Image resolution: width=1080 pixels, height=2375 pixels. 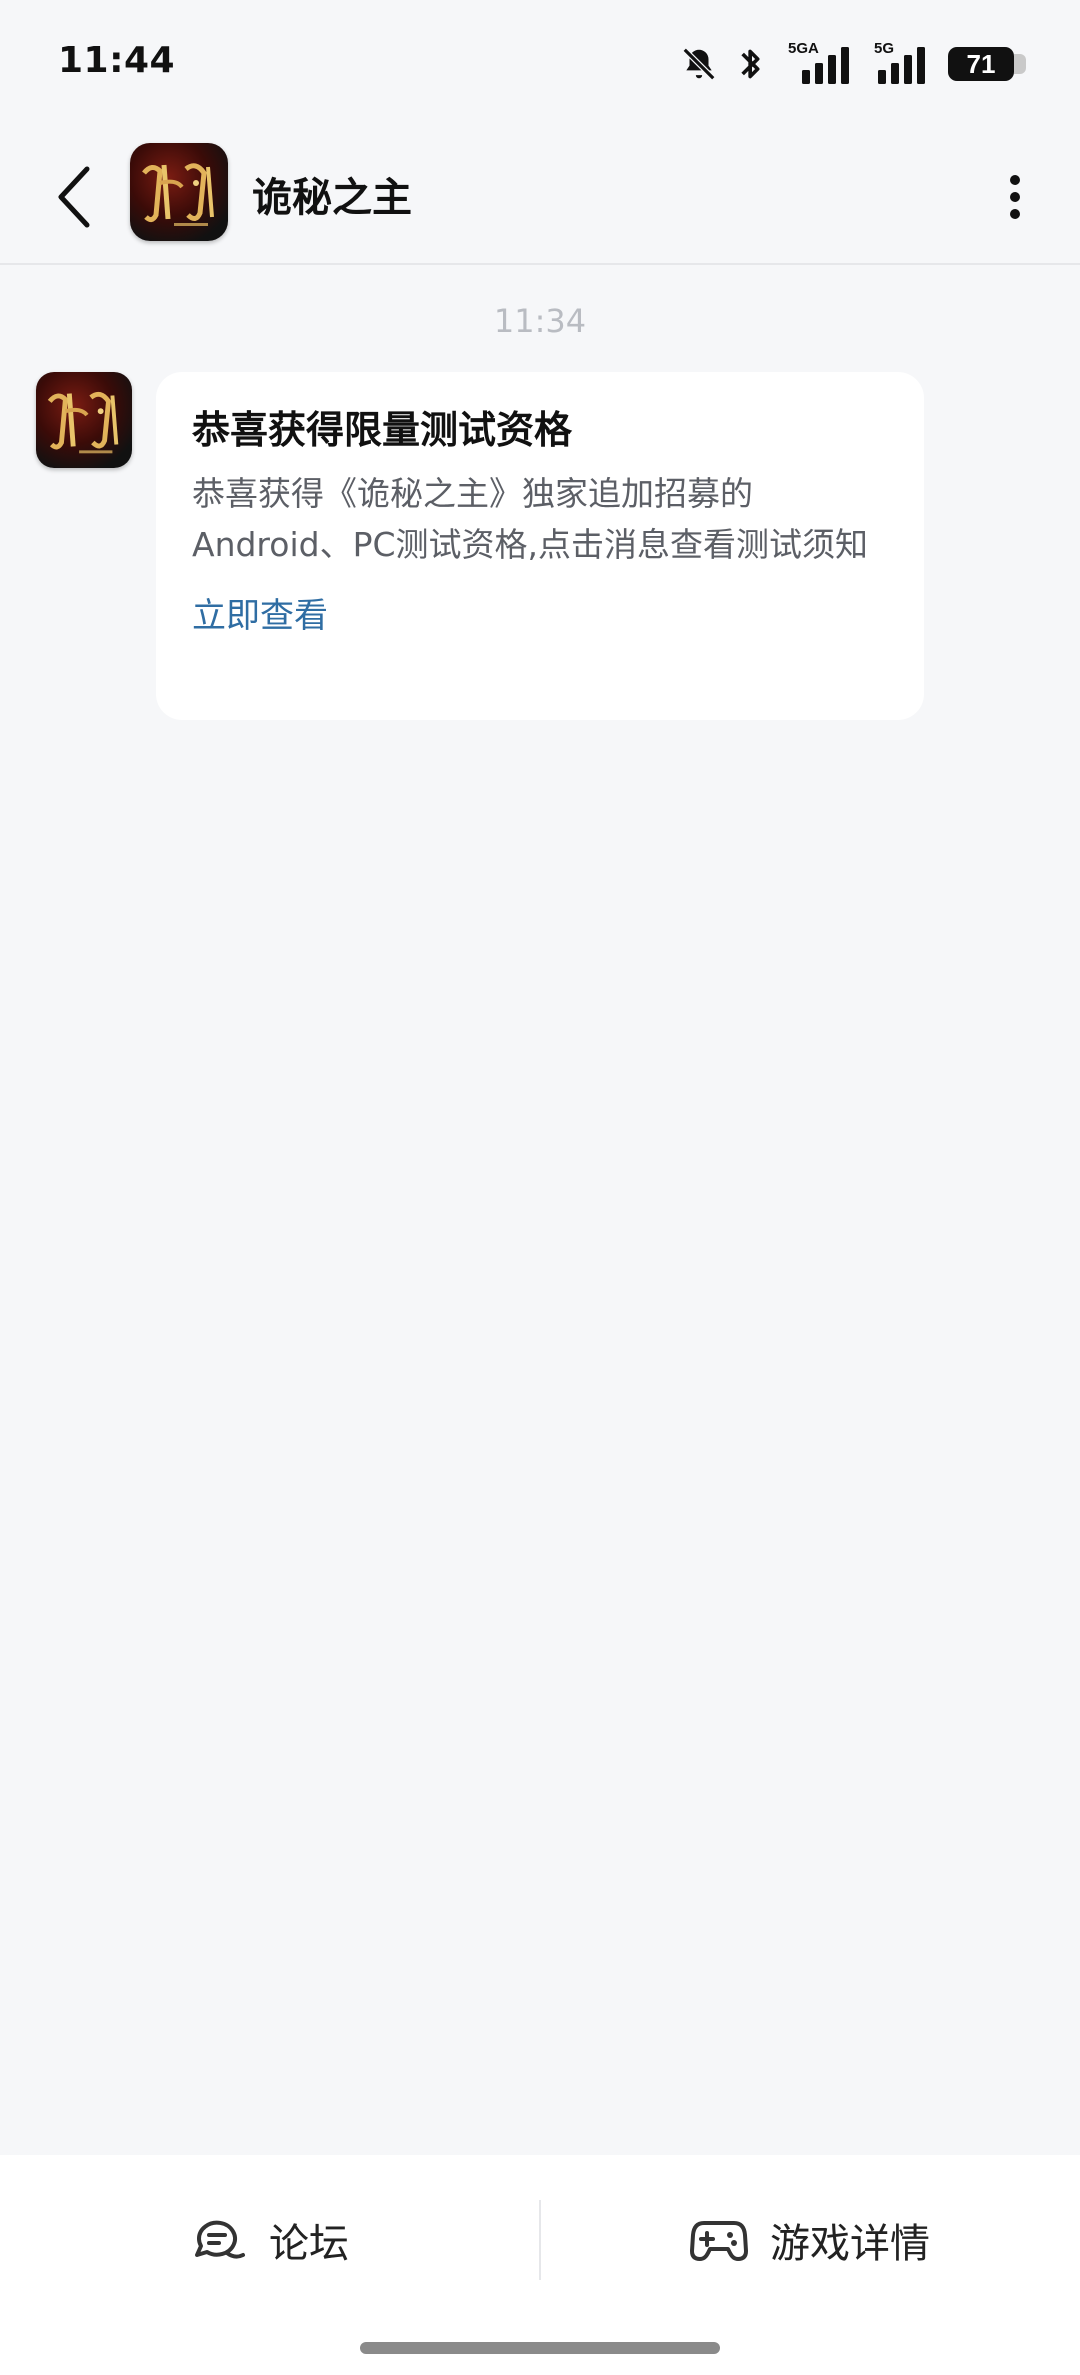 What do you see at coordinates (332, 198) in the screenshot?
I see `chat-title: 诡秘之主` at bounding box center [332, 198].